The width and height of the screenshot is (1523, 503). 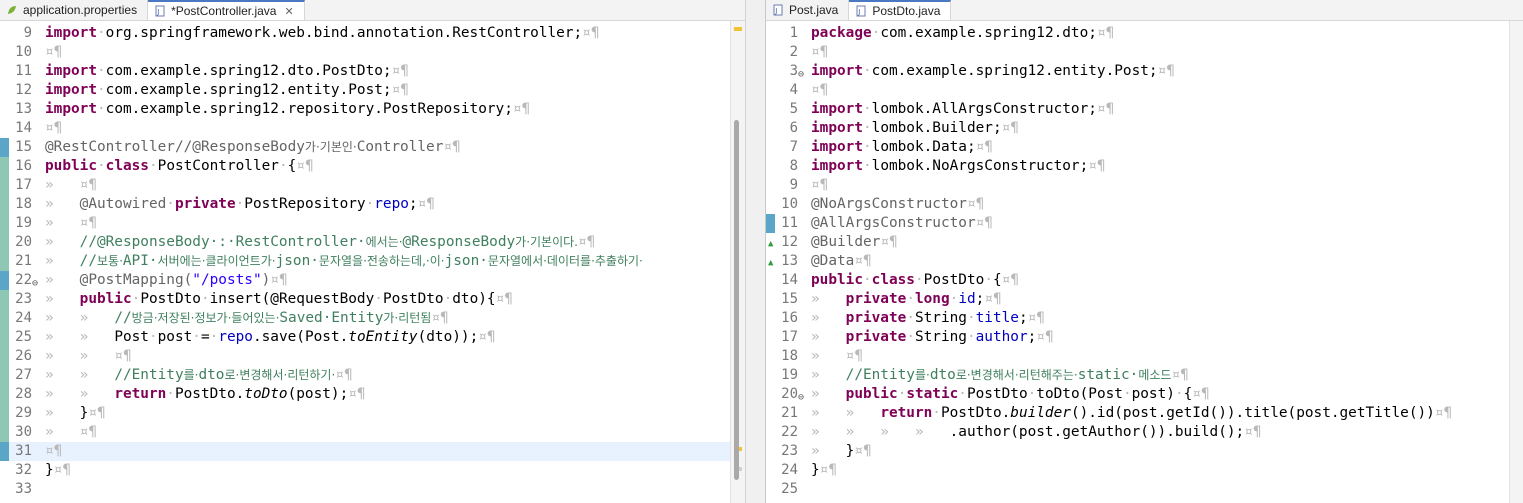 I want to click on code-line: ▲ 12 @Builder¤¶, so click(x=1144, y=242).